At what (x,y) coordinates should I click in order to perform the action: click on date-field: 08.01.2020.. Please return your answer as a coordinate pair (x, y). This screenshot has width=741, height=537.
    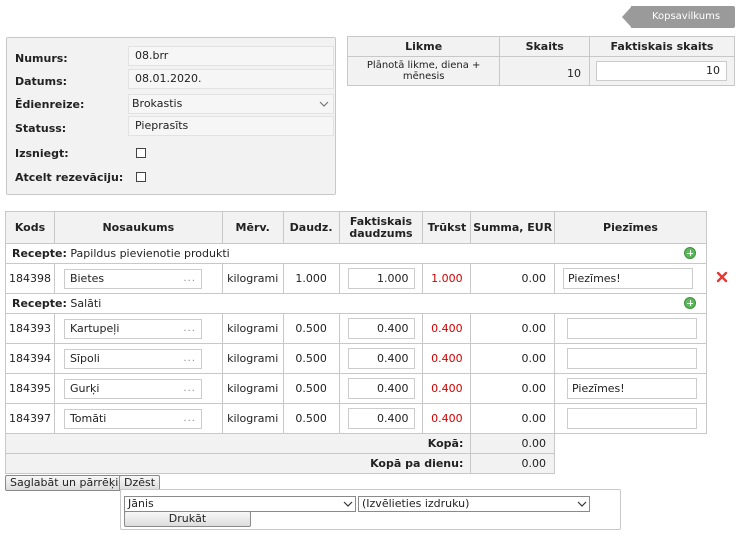
    Looking at the image, I should click on (231, 79).